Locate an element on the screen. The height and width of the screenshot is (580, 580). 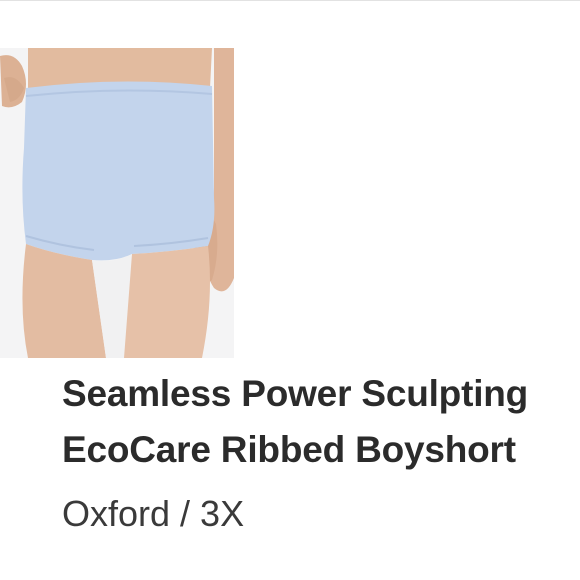
product-variant: Oxford / 3X is located at coordinates (153, 513).